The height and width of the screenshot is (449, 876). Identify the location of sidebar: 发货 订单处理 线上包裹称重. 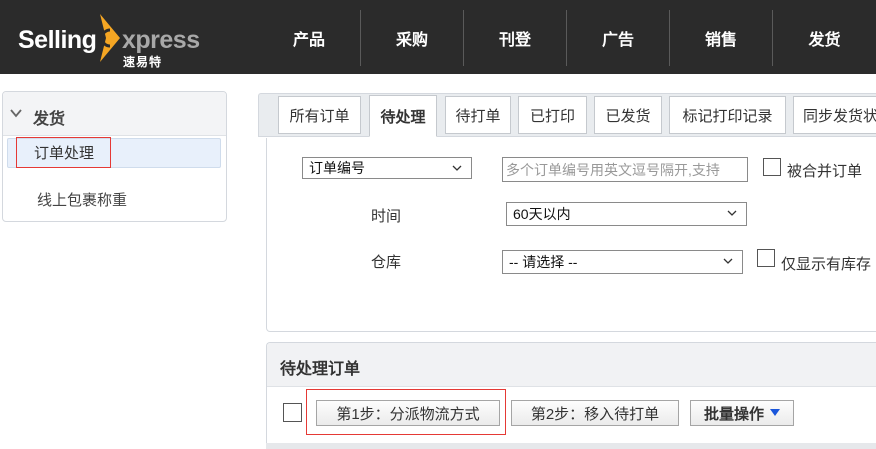
(114, 156).